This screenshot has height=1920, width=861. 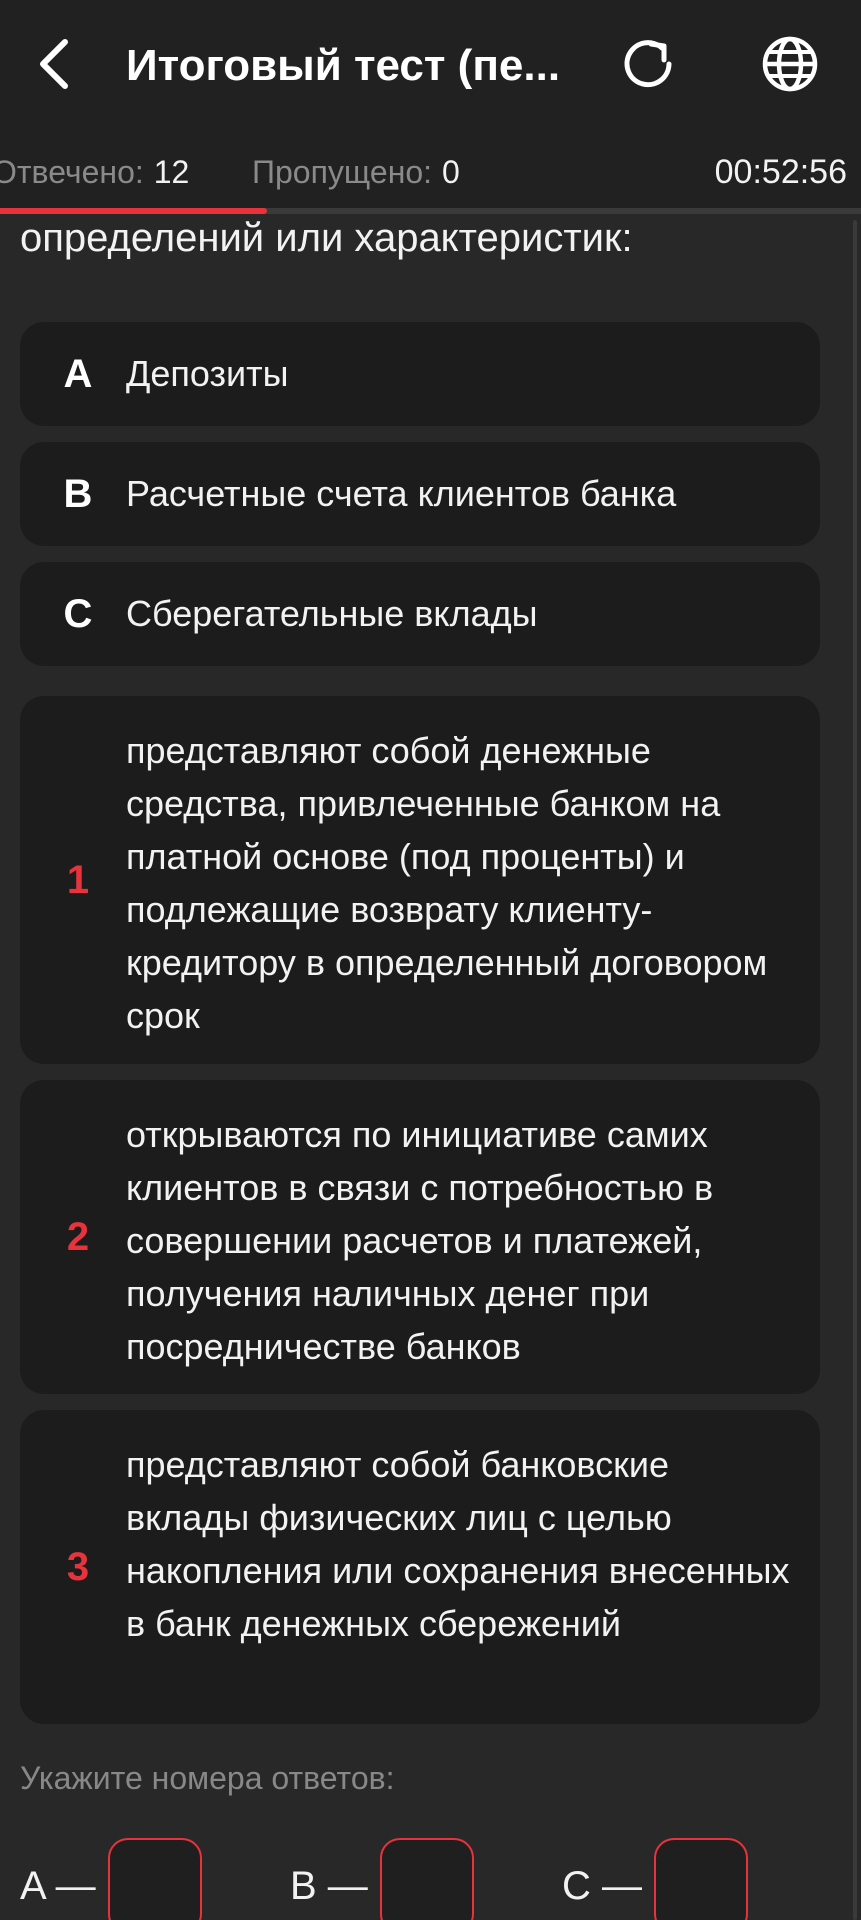 I want to click on status-bar: Отвечено: 12 Пропущено: 0 00:52:56, so click(x=430, y=172).